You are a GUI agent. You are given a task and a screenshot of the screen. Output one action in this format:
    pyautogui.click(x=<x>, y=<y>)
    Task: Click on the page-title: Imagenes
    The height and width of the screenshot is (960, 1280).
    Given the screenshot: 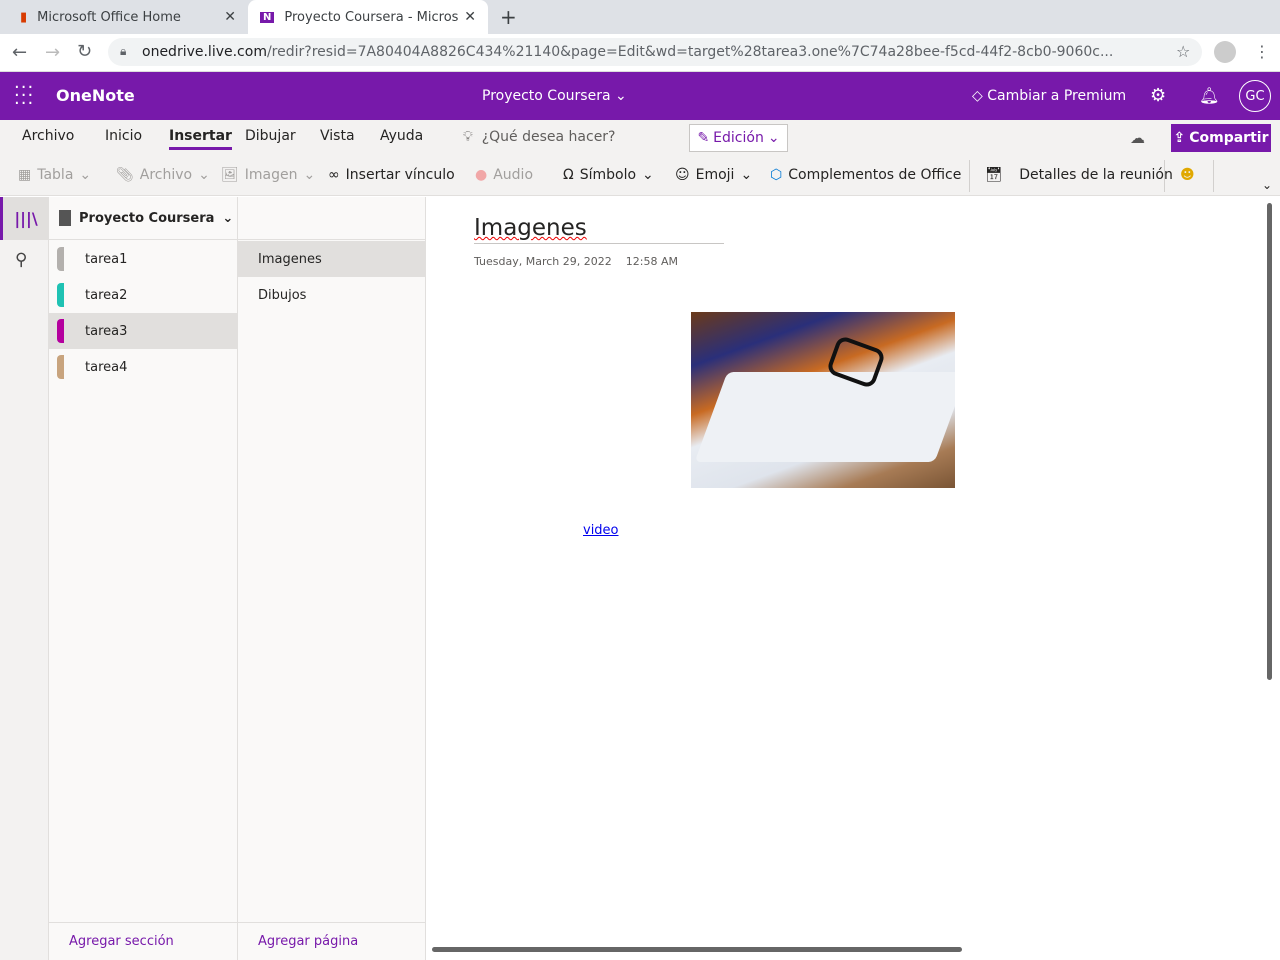 What is the action you would take?
    pyautogui.click(x=599, y=229)
    